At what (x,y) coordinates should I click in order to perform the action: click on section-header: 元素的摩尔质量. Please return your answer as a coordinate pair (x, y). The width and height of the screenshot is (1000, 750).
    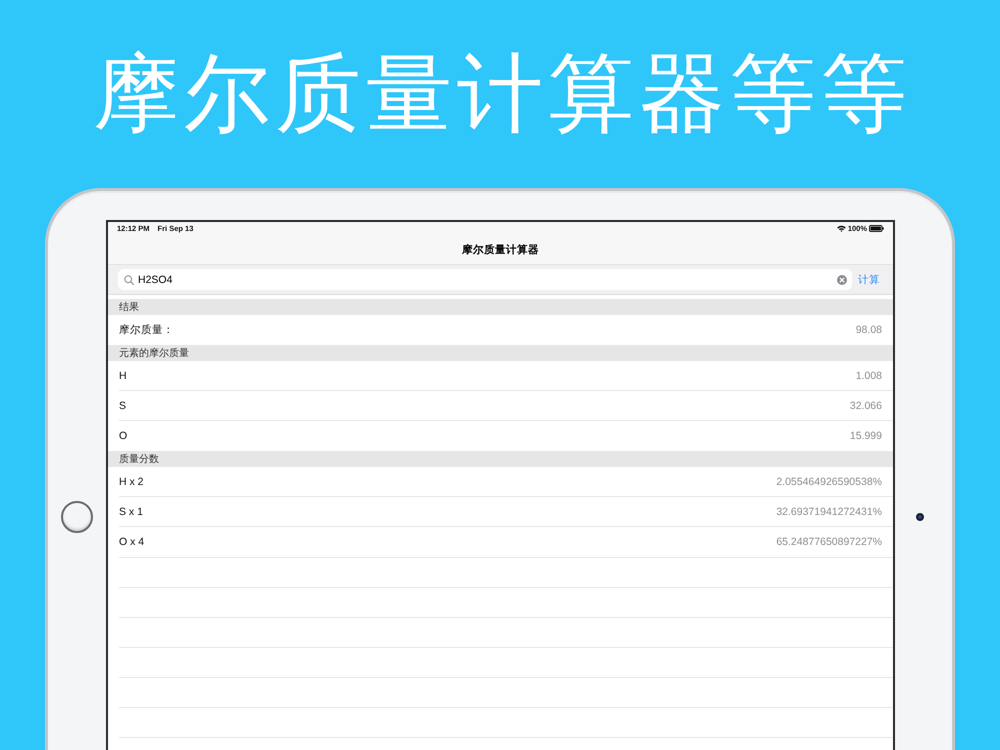
    Looking at the image, I should click on (500, 353).